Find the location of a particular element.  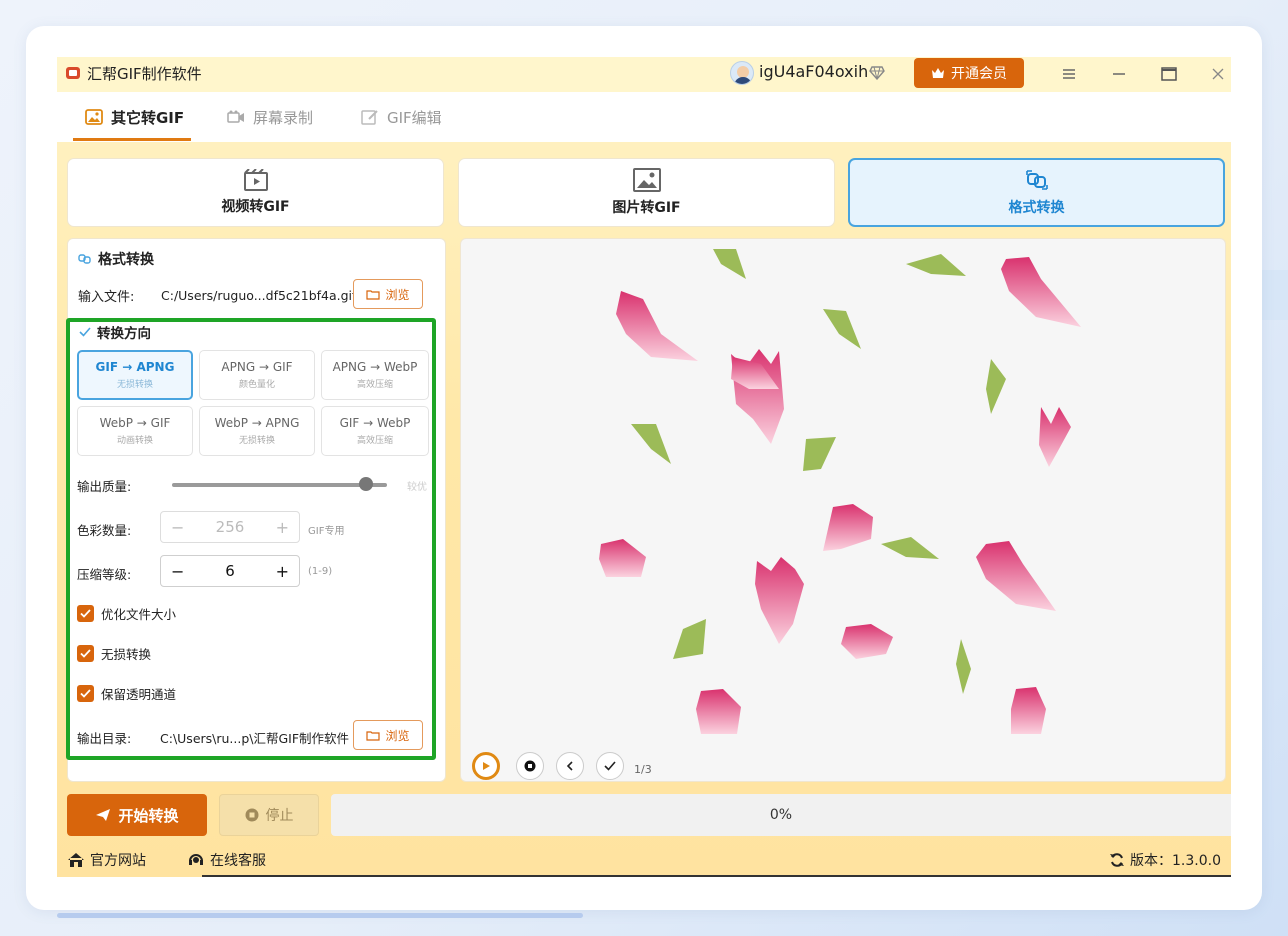

browse-label: 浏览 is located at coordinates (397, 294).